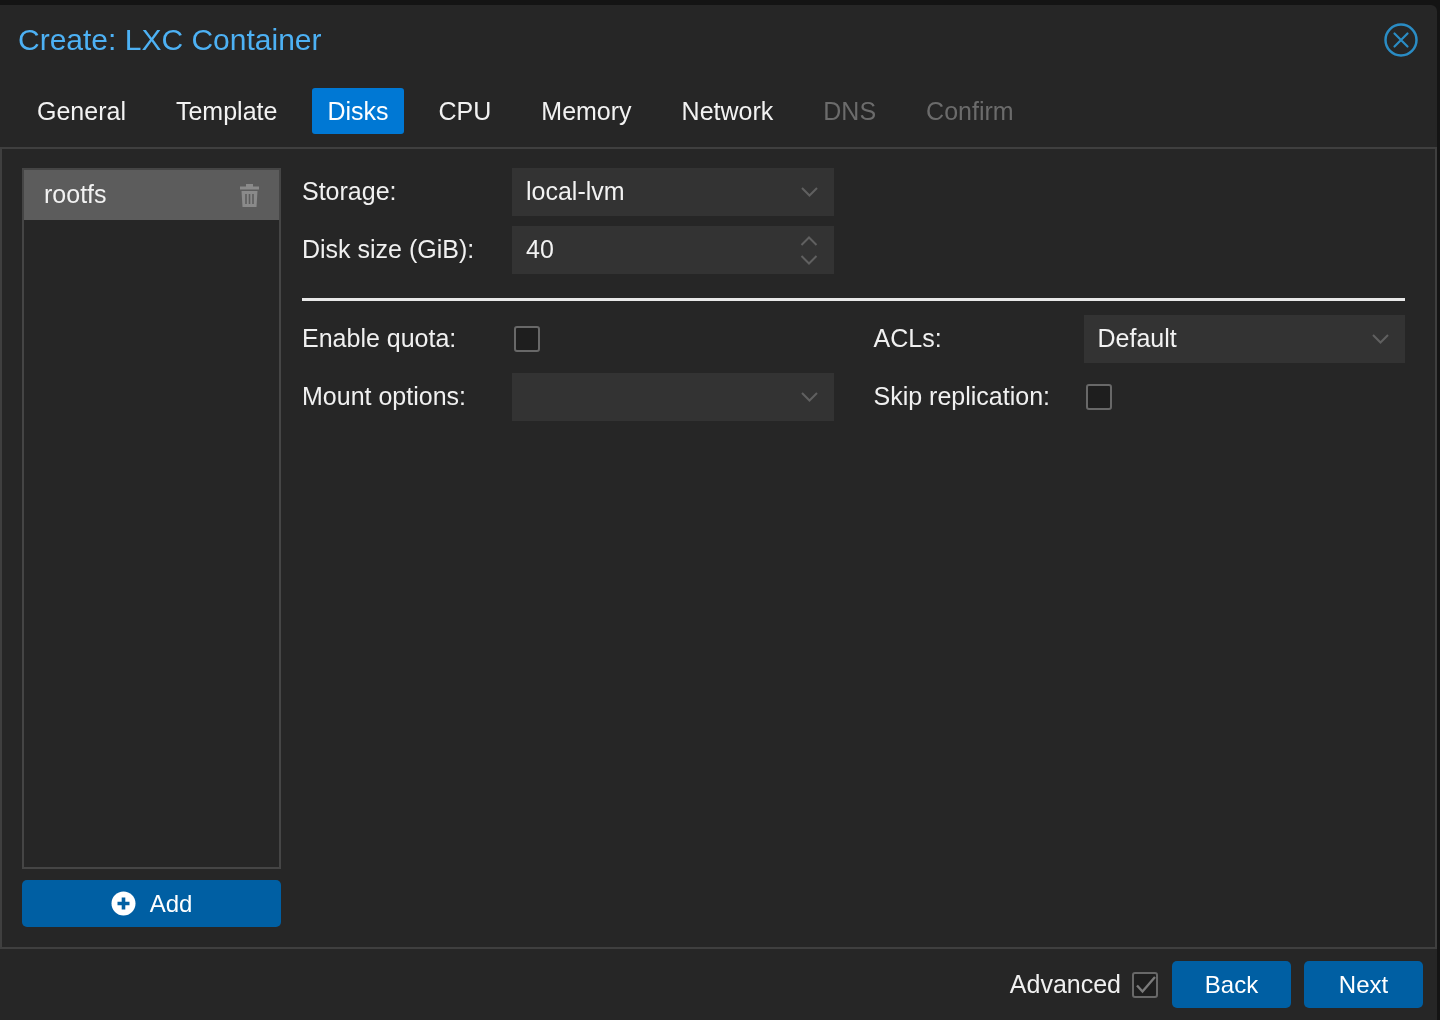 The image size is (1440, 1020). What do you see at coordinates (226, 111) in the screenshot?
I see `tab: Template` at bounding box center [226, 111].